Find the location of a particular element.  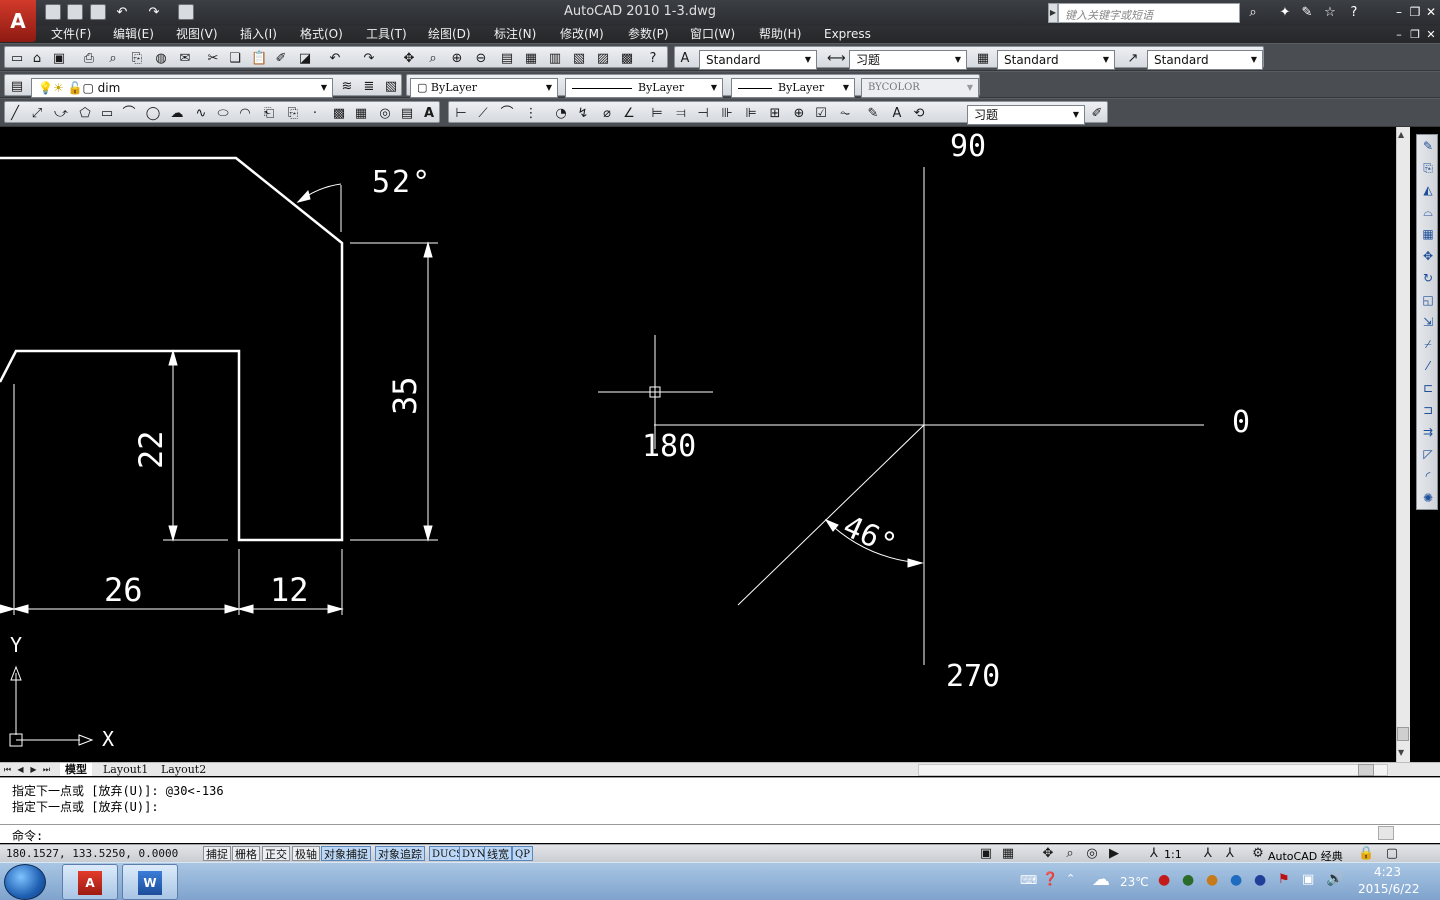

etransmit-icon: ✉ is located at coordinates (185, 59).